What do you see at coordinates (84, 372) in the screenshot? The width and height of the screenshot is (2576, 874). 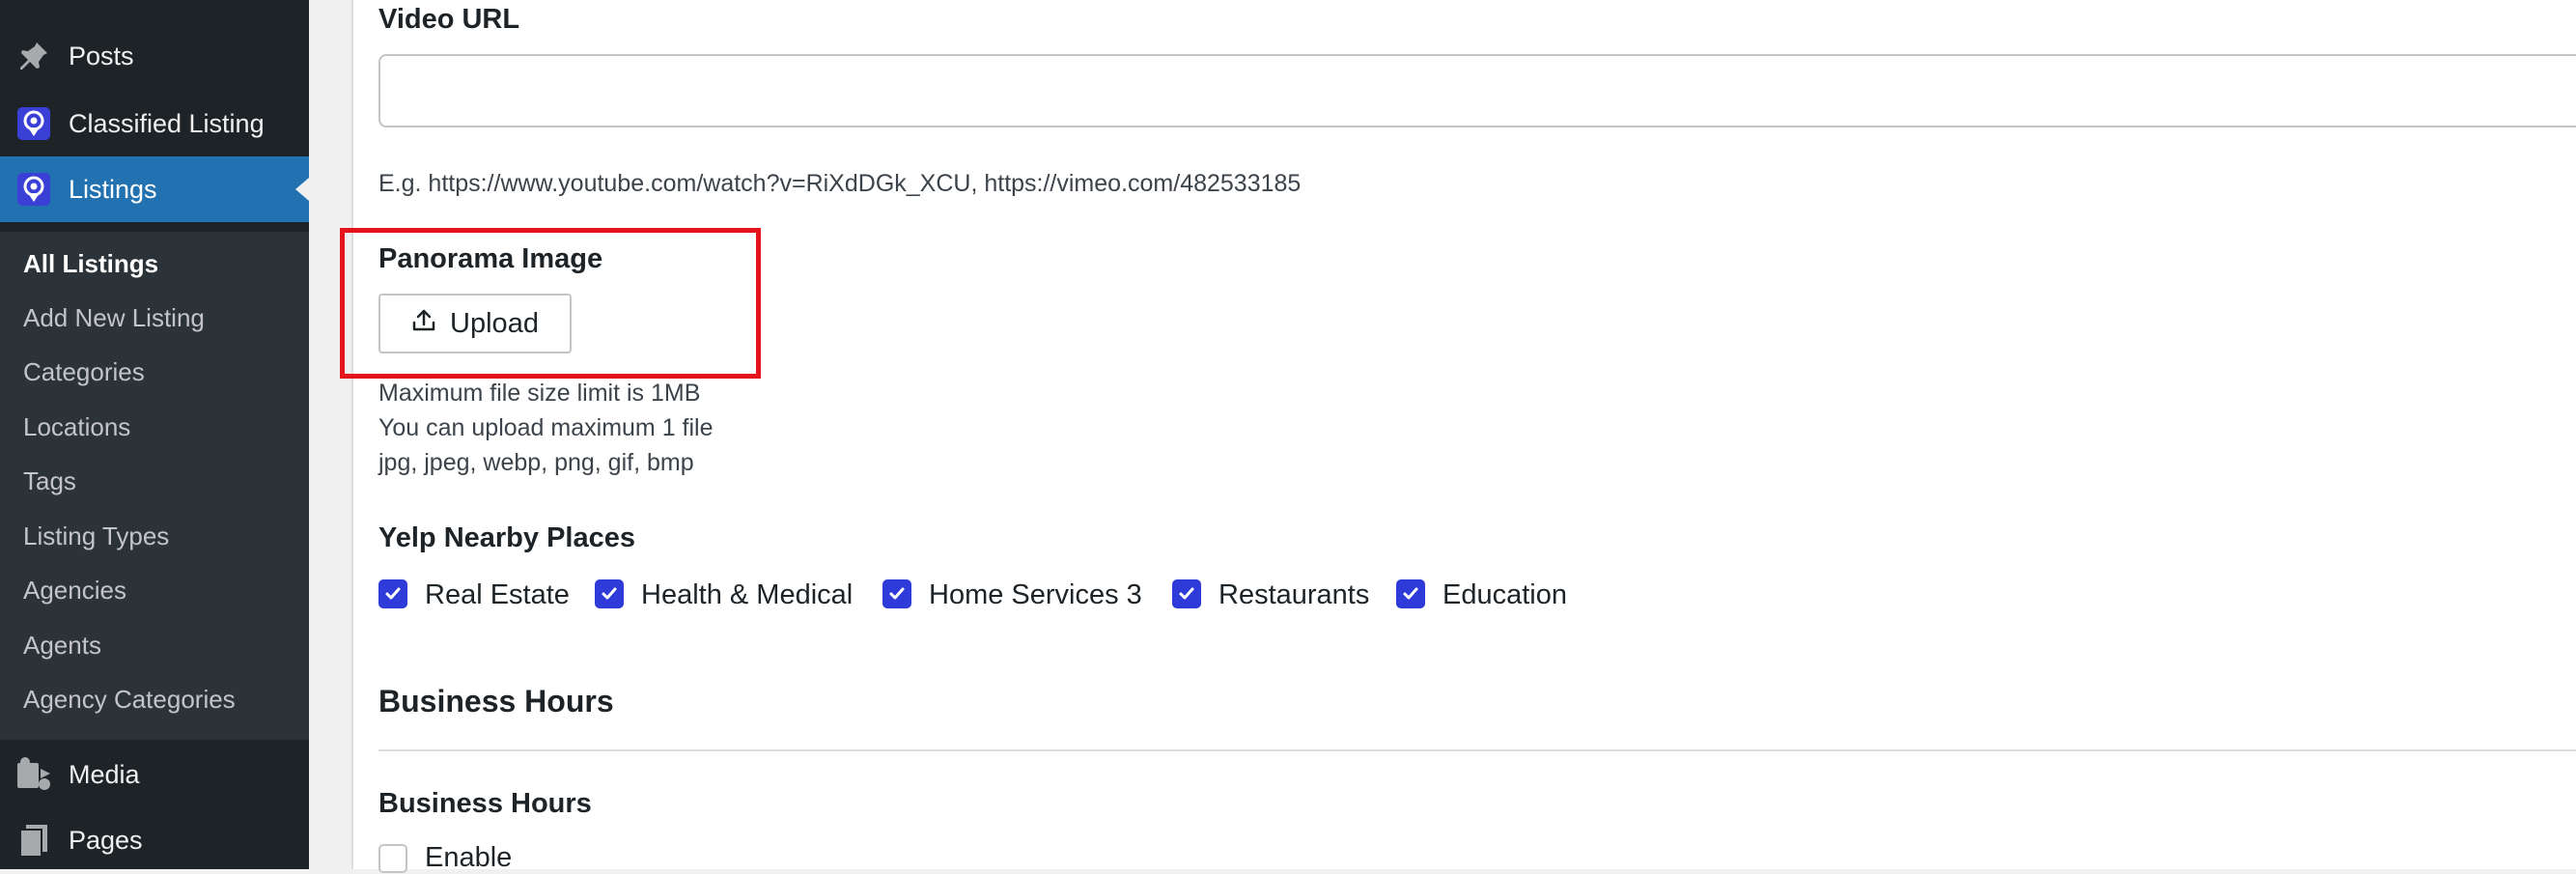 I see `submenu-categories: Categories` at bounding box center [84, 372].